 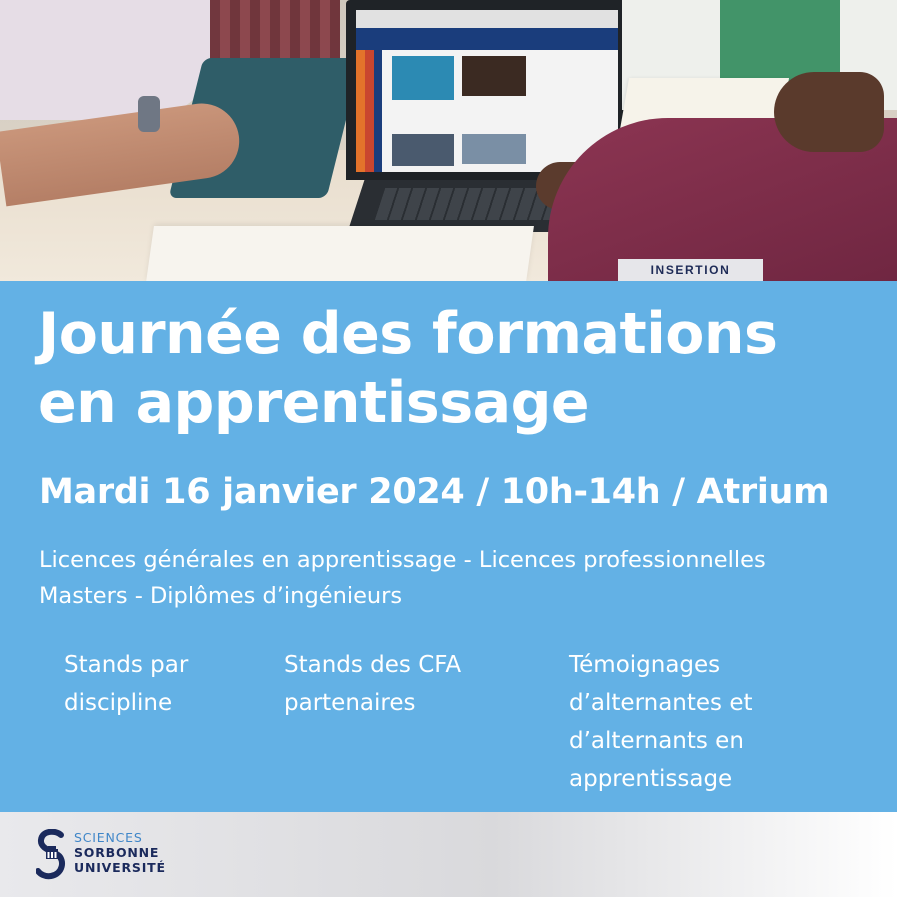 I want to click on event-title: Journée des formations en apprentissage, so click(x=463, y=369).